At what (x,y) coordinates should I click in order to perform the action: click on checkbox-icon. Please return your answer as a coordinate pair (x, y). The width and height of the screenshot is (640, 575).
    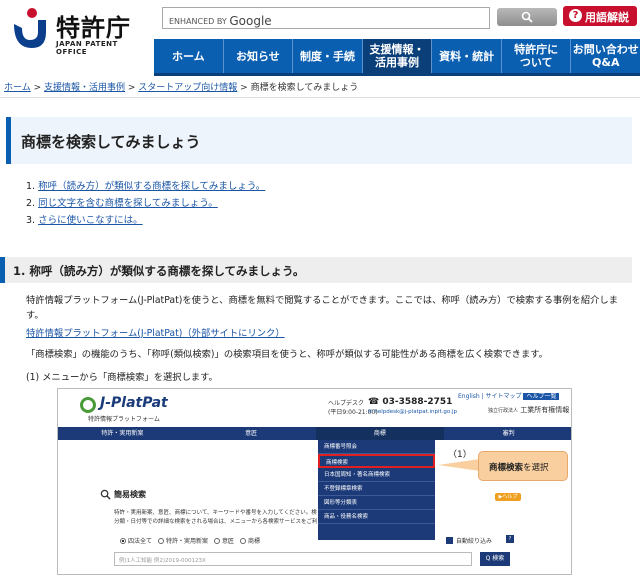
    Looking at the image, I should click on (449, 540).